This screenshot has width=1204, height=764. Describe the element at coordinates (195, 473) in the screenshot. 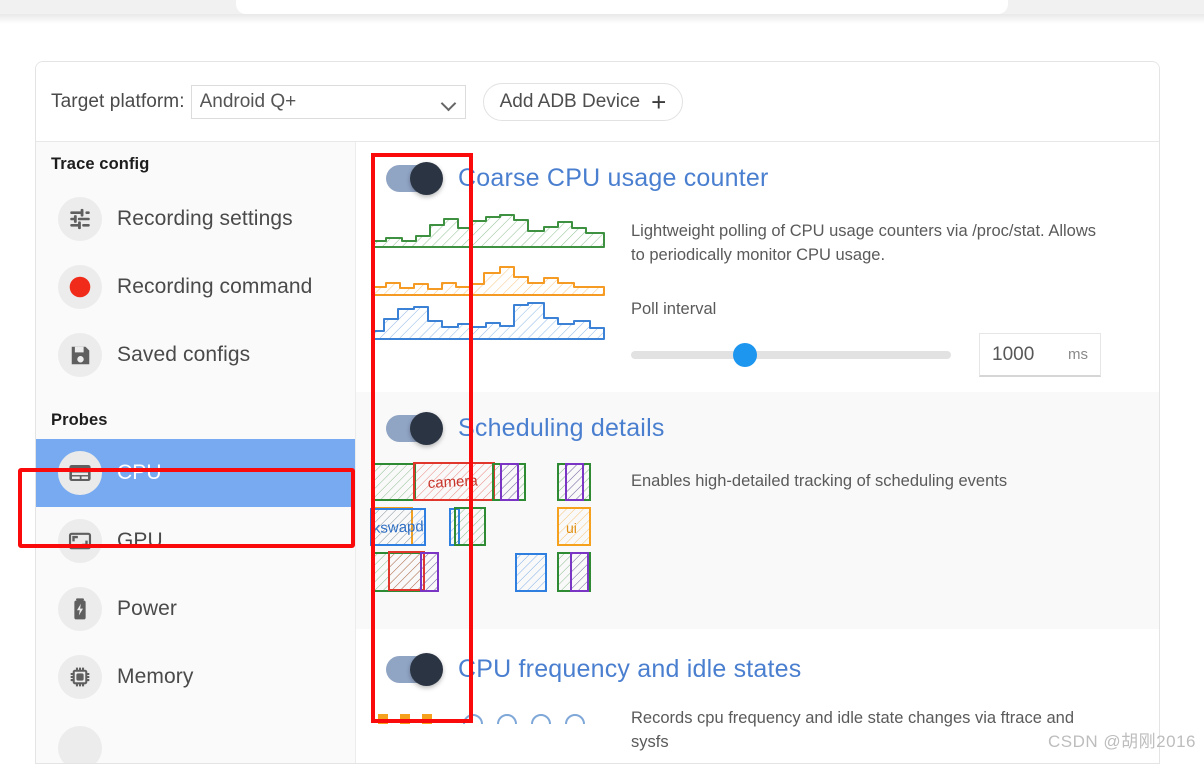

I see `sidebar-item-cpu: CPU` at that location.